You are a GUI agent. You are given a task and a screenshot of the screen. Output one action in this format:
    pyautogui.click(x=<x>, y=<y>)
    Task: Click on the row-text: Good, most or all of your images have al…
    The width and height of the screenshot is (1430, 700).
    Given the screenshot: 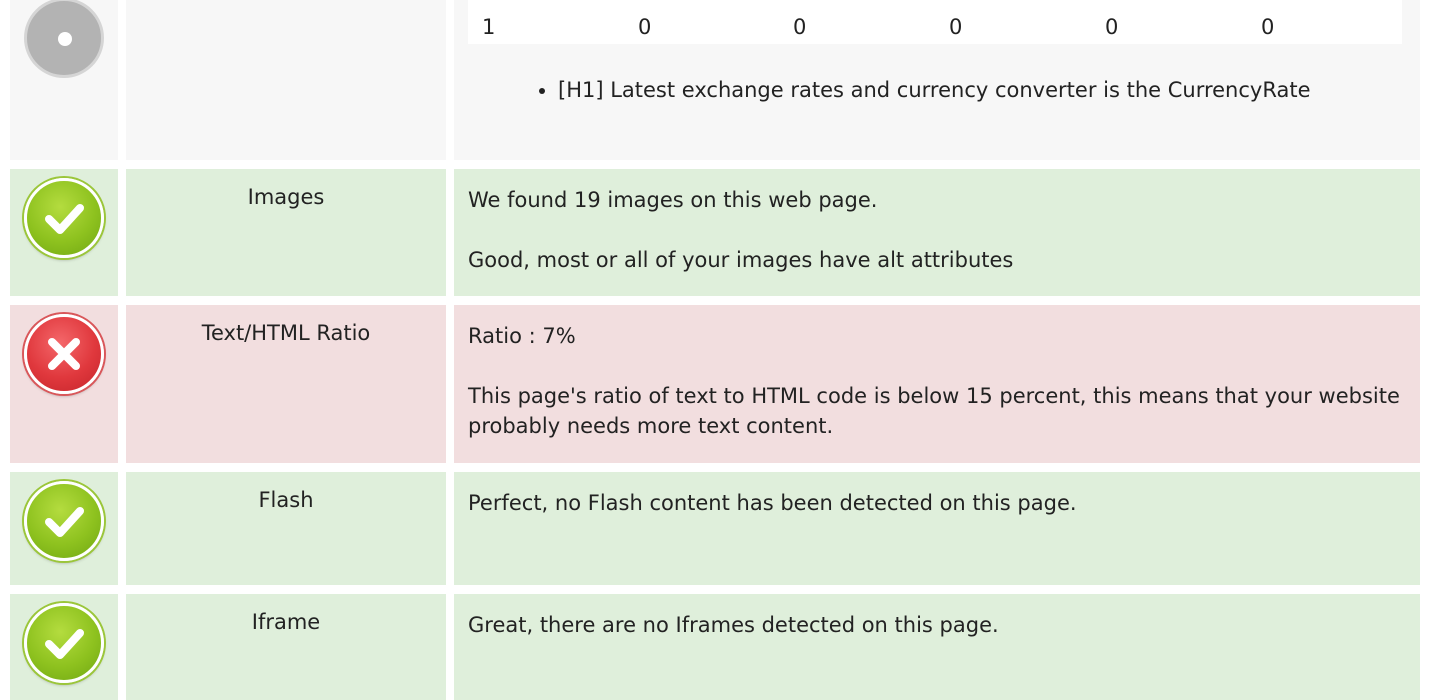 What is the action you would take?
    pyautogui.click(x=741, y=260)
    